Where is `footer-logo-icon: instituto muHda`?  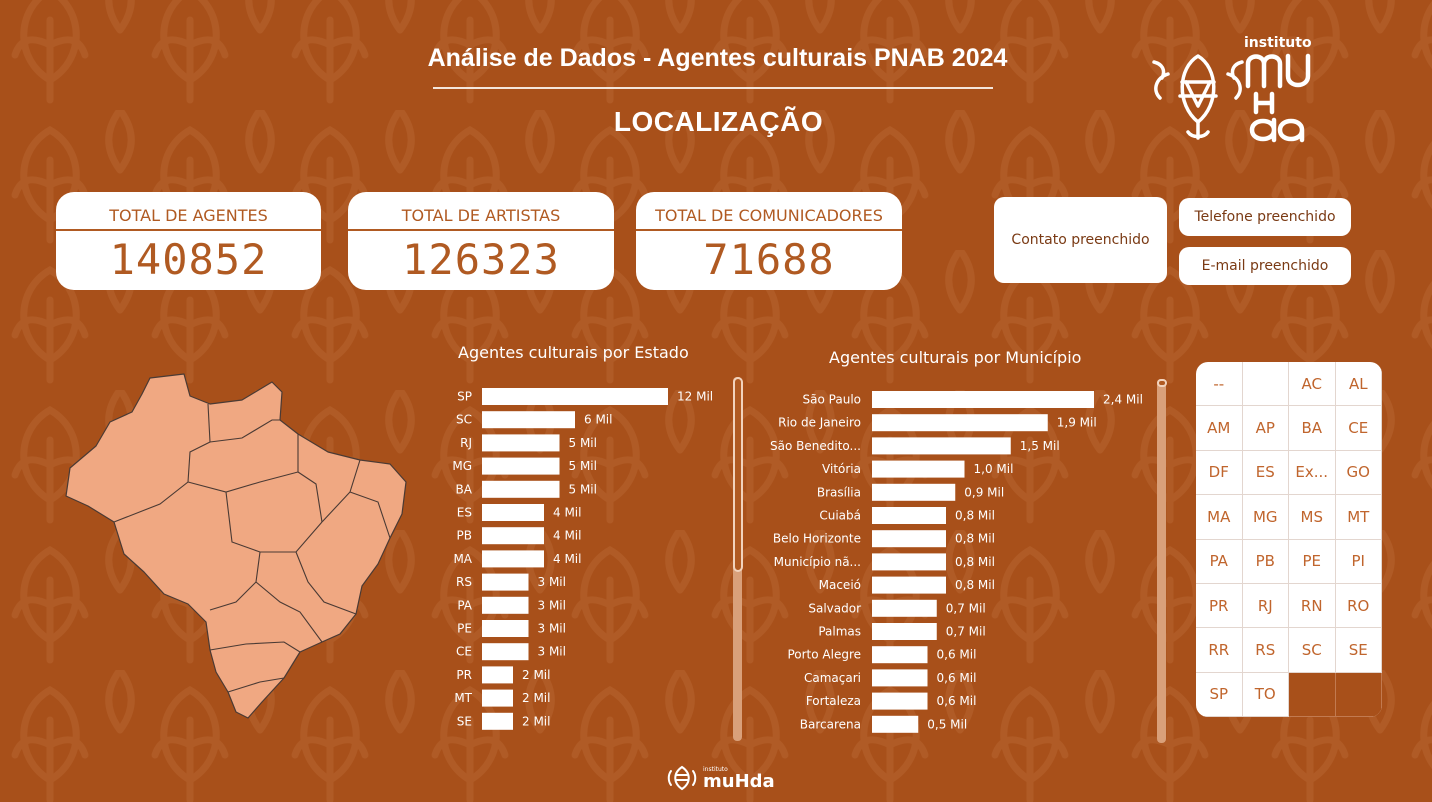 footer-logo-icon: instituto muHda is located at coordinates (721, 778).